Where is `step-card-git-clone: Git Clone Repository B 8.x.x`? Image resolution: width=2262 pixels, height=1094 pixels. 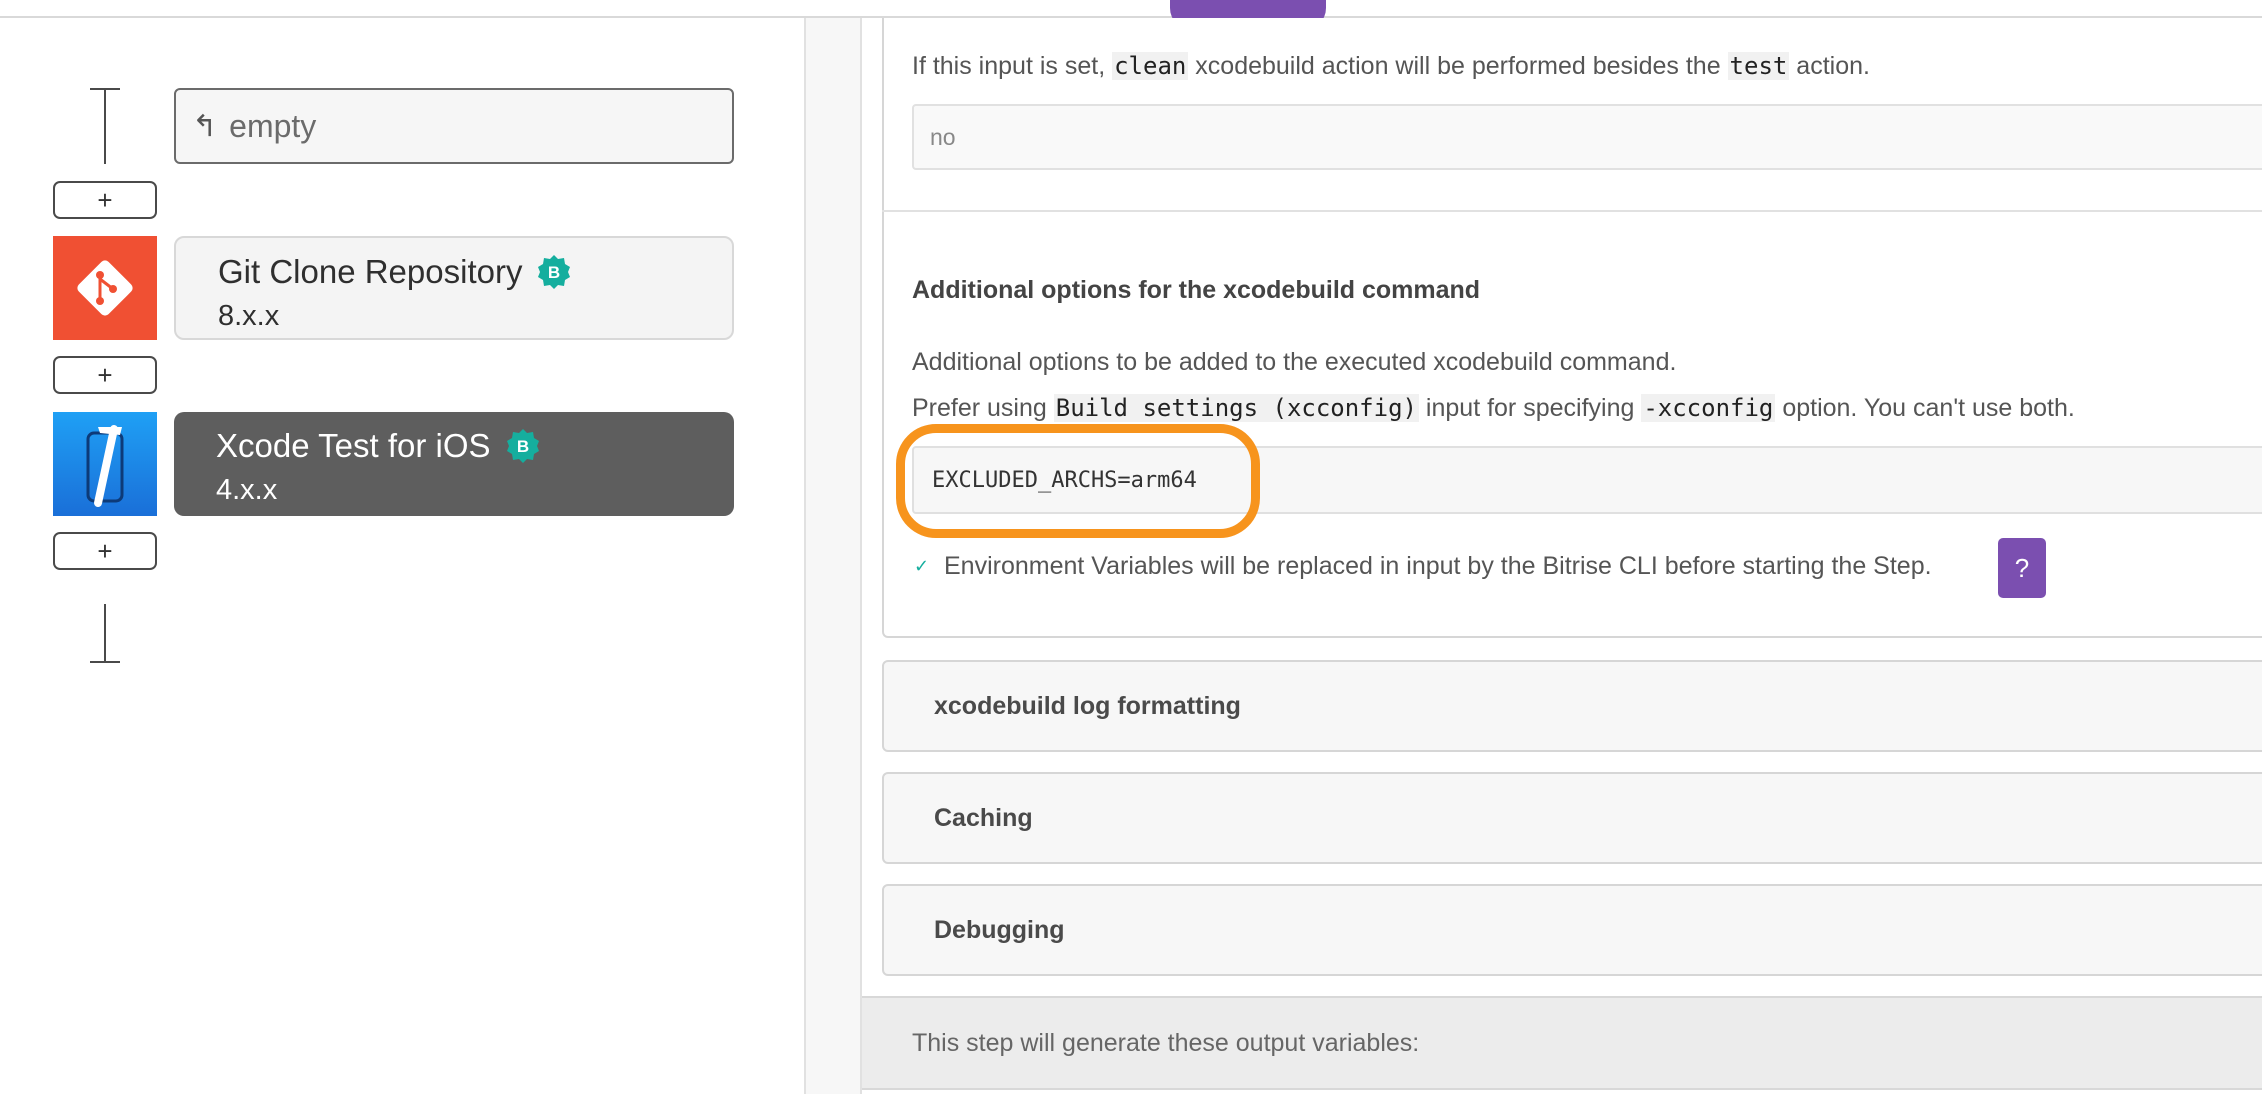 step-card-git-clone: Git Clone Repository B 8.x.x is located at coordinates (454, 288).